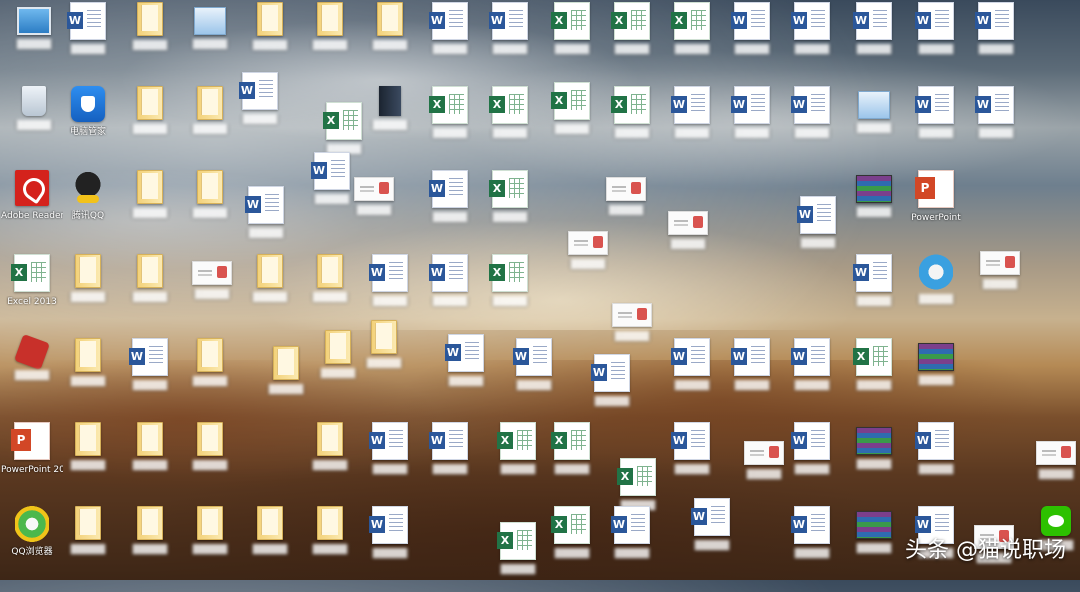 This screenshot has width=1080, height=592. What do you see at coordinates (210, 439) in the screenshot?
I see `folder-icon` at bounding box center [210, 439].